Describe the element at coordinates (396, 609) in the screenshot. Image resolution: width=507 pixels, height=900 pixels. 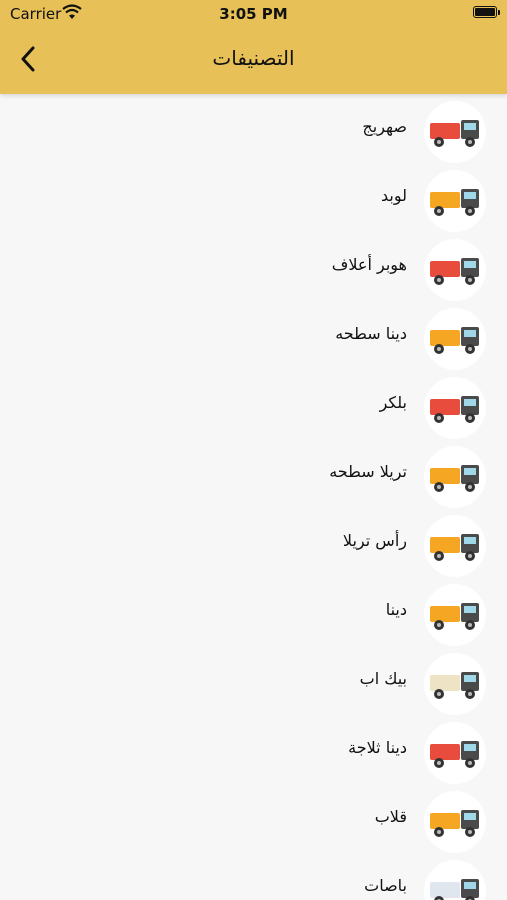
I see `category-label: دينا` at that location.